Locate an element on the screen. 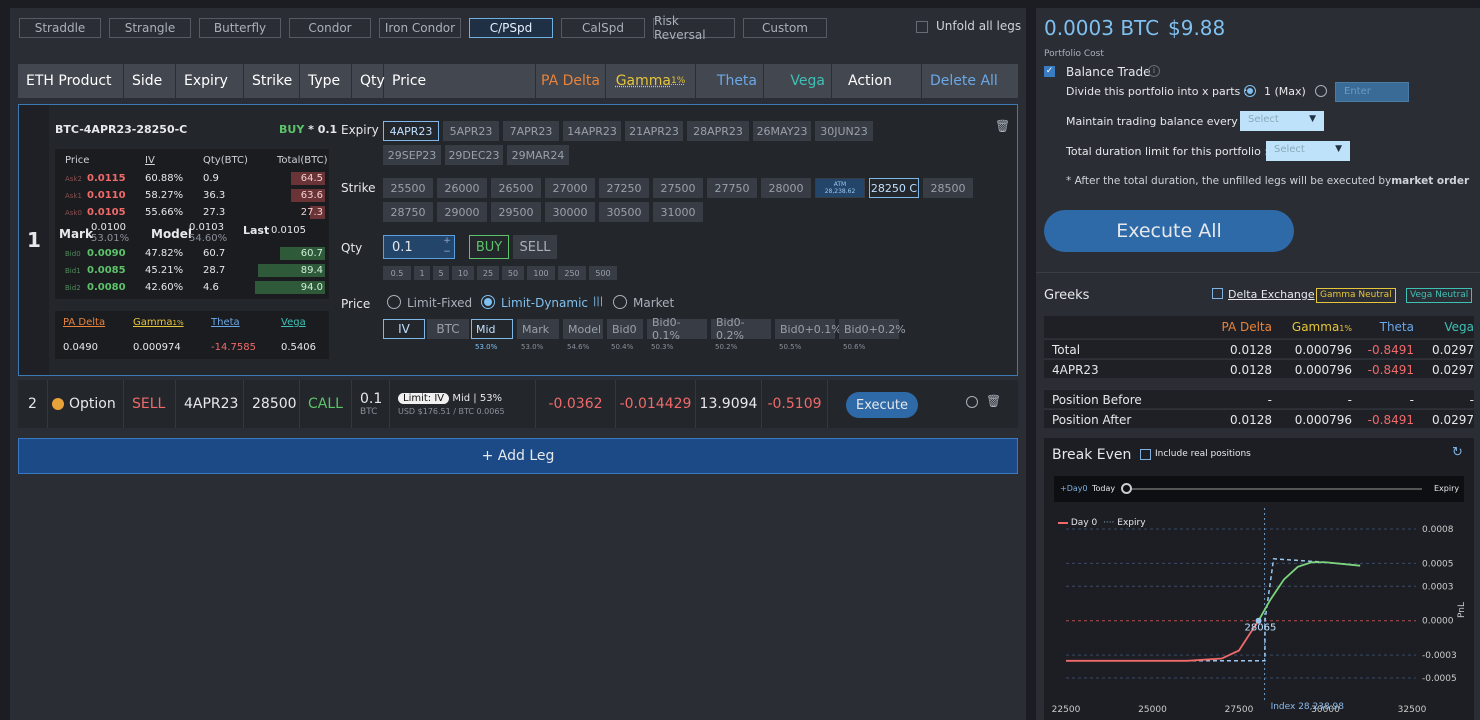  duration-select: Select ▼ is located at coordinates (1308, 151).